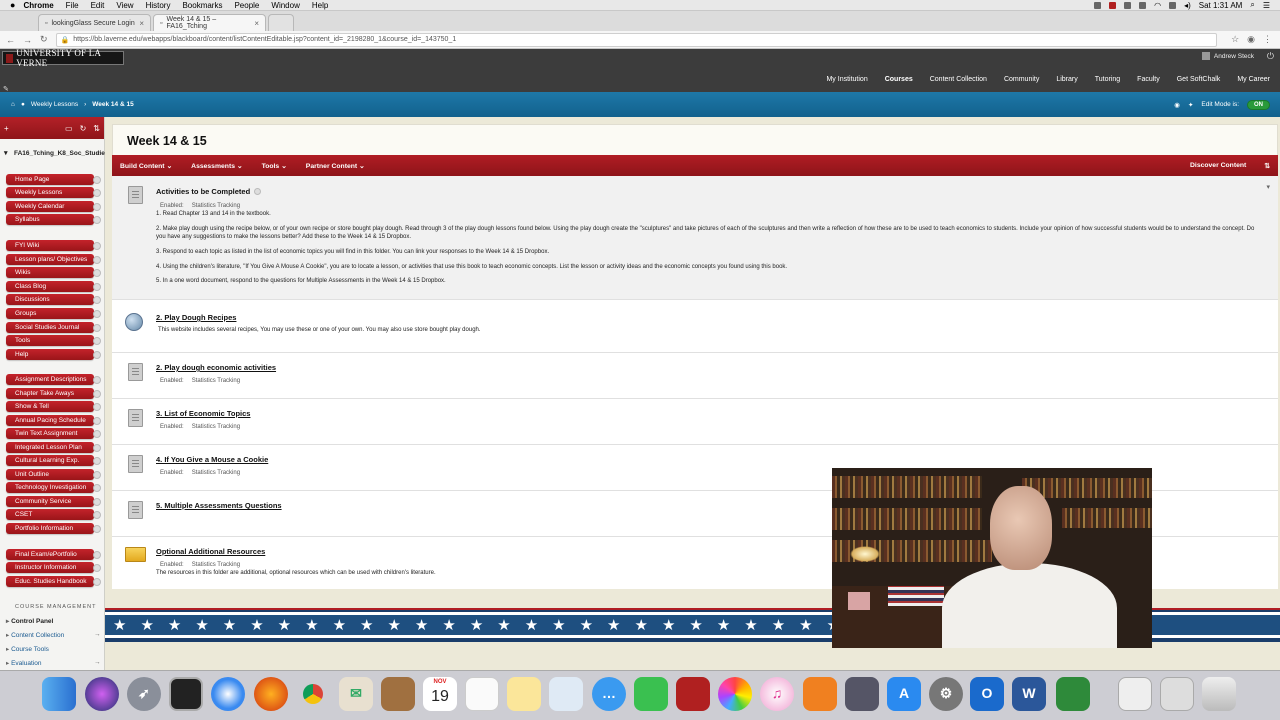 This screenshot has height=720, width=1280. I want to click on nav-tab-faculty: Faculty, so click(1148, 79).